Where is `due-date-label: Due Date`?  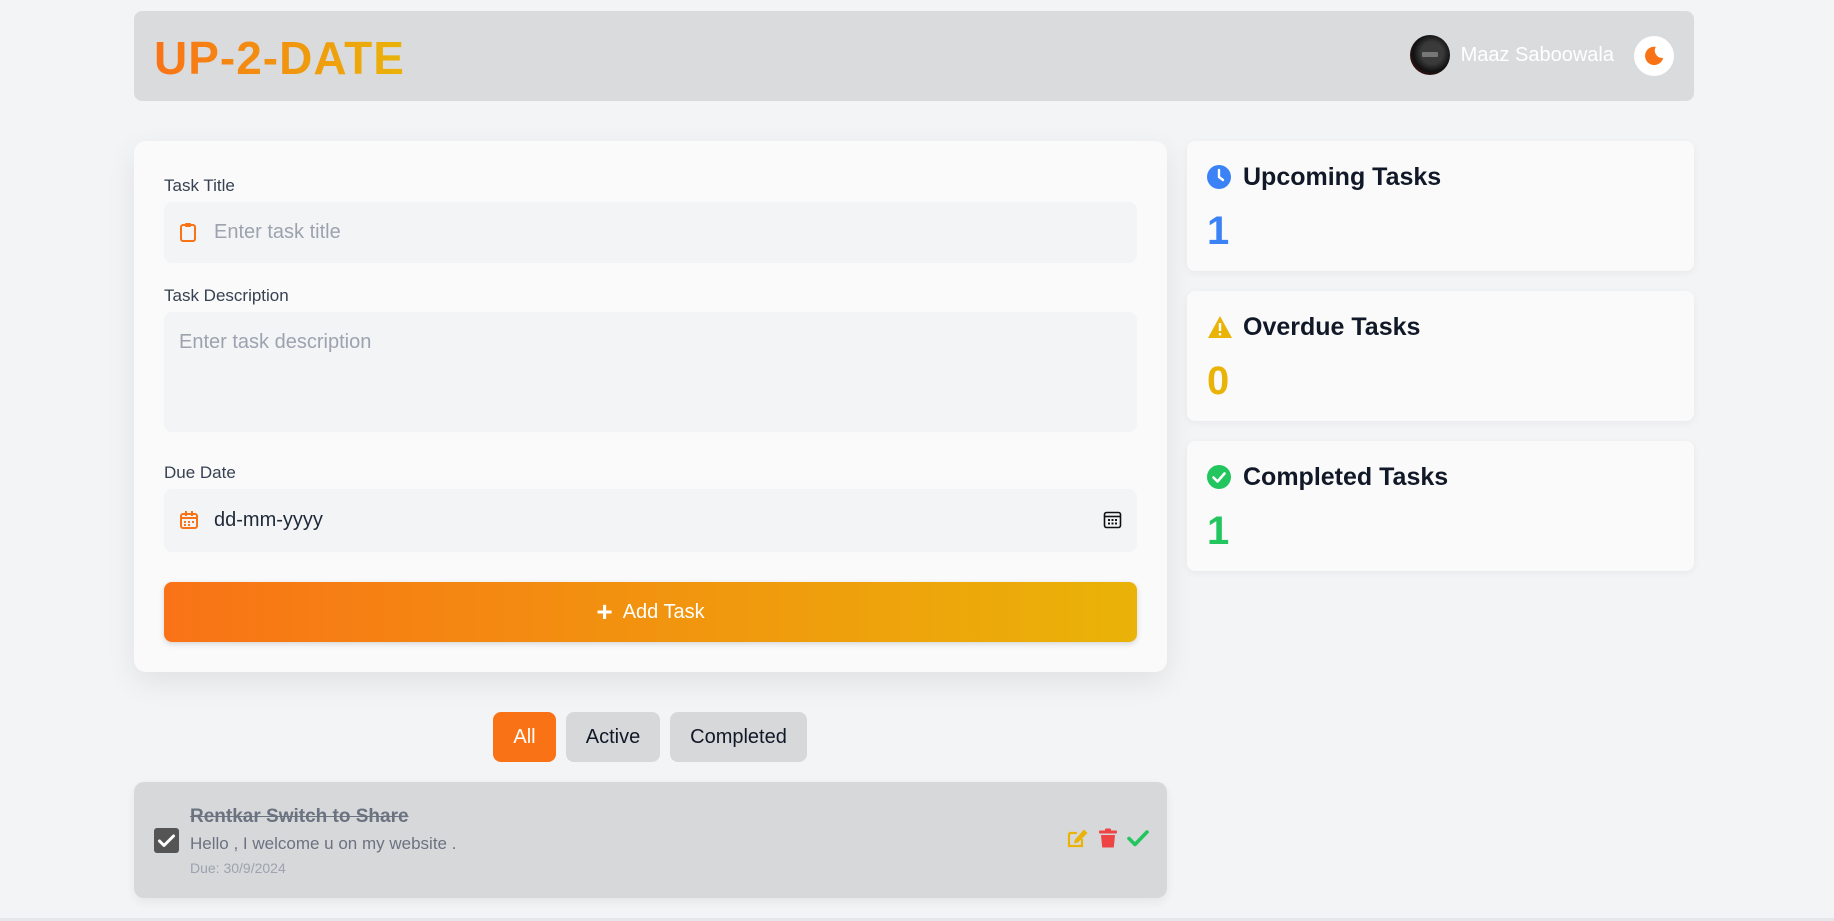 due-date-label: Due Date is located at coordinates (200, 472).